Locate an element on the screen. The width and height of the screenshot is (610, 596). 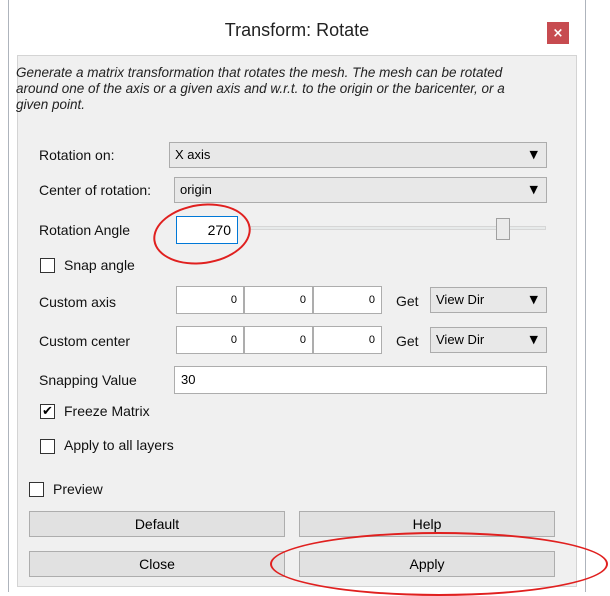
custom-axis-z-input: 0 is located at coordinates (347, 300).